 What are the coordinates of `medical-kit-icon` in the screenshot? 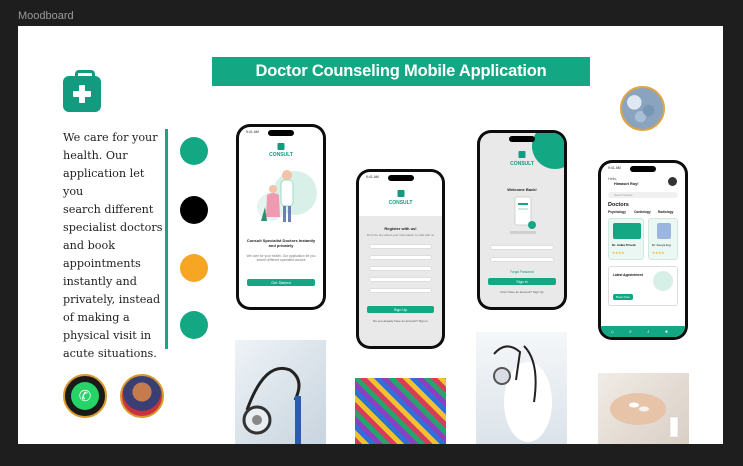 It's located at (82, 91).